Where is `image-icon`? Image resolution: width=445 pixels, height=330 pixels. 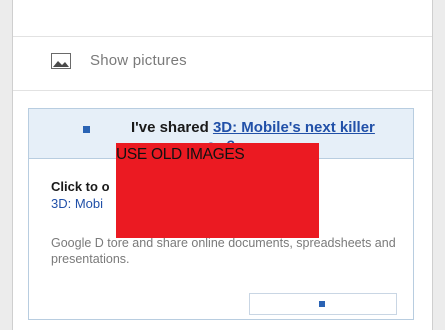 image-icon is located at coordinates (61, 60).